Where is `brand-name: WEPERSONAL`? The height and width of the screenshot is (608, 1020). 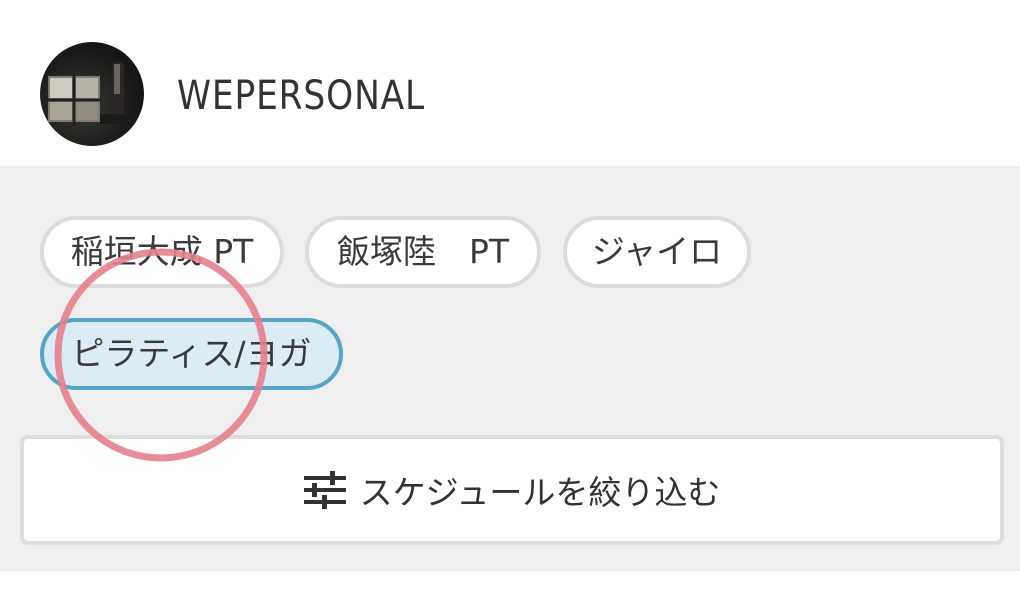 brand-name: WEPERSONAL is located at coordinates (301, 96).